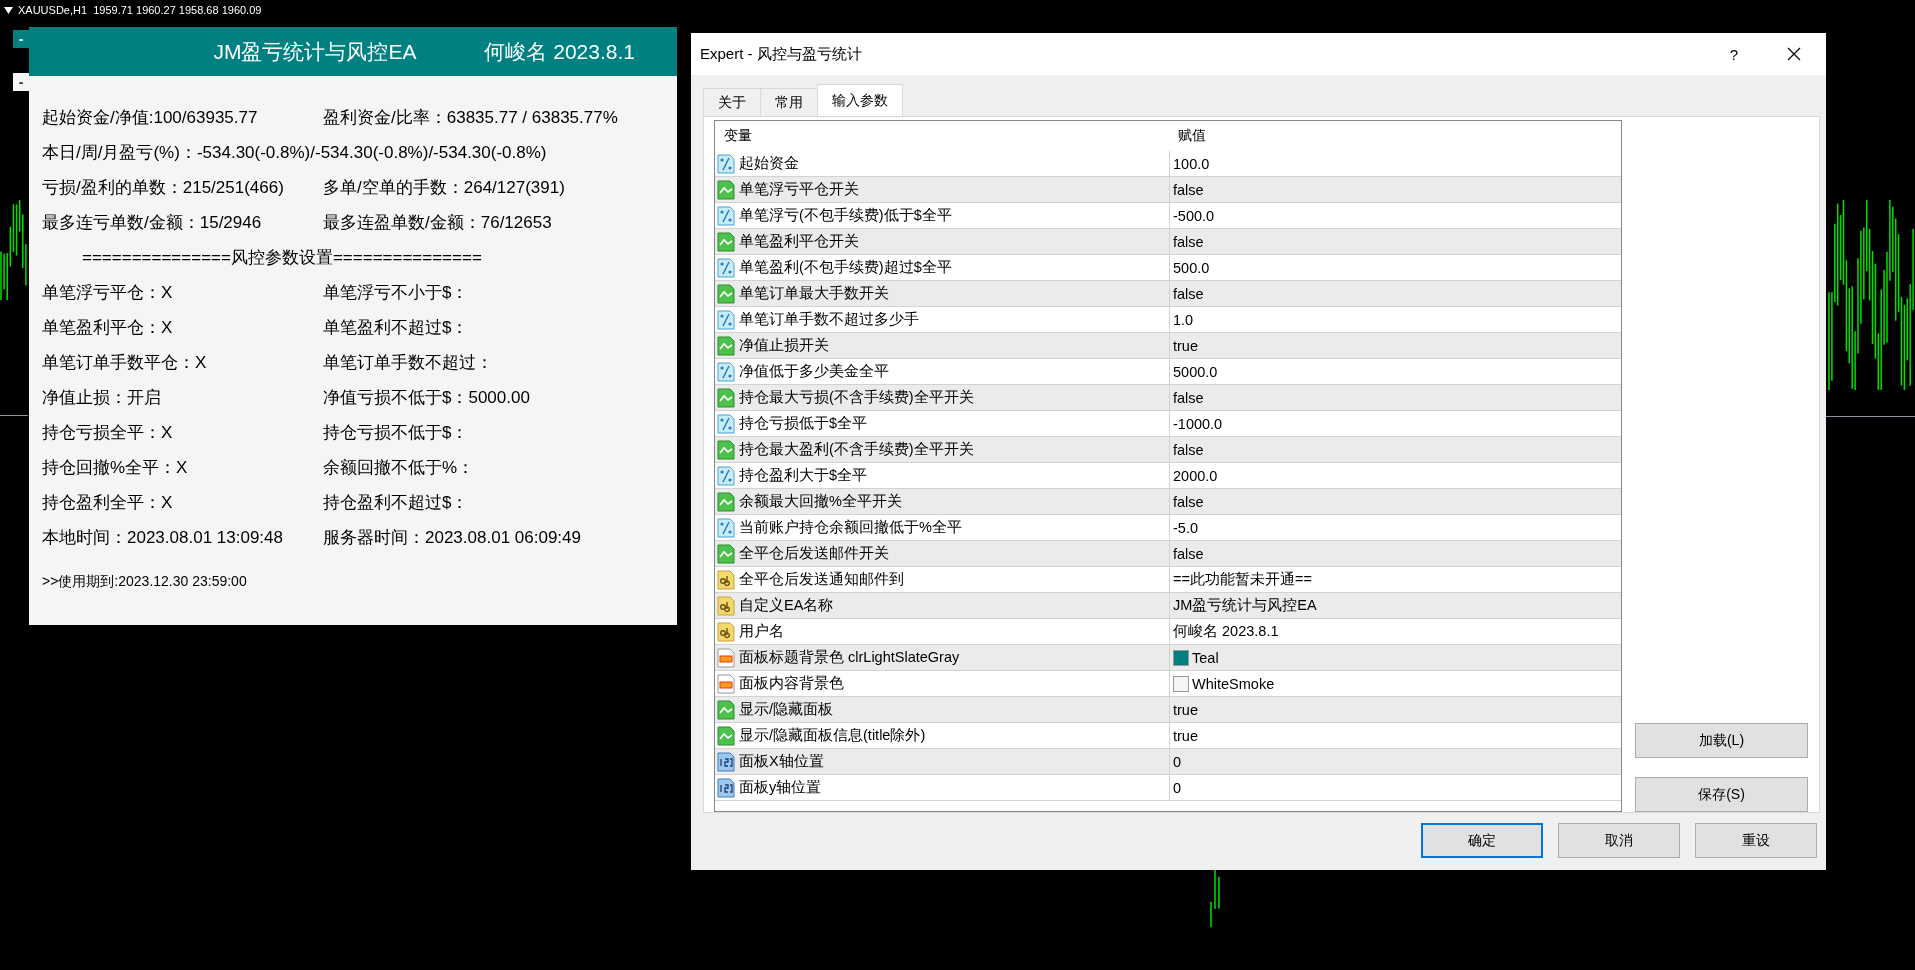 This screenshot has height=970, width=1915. I want to click on parameter-name: 当前账户持仓余额回撤低于%全平, so click(850, 527).